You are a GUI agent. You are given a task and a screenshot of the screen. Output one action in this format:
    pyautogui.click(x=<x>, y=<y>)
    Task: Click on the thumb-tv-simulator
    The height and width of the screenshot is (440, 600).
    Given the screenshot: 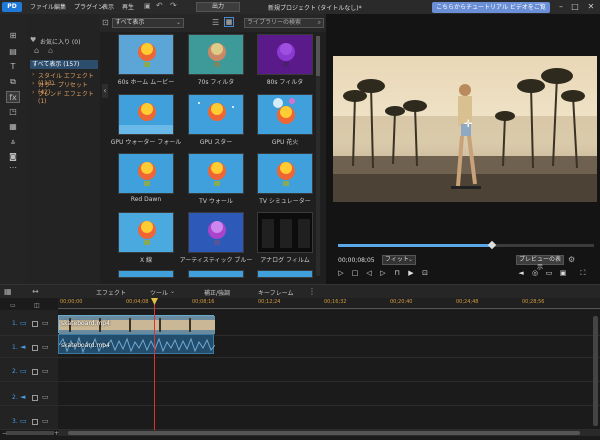 What is the action you would take?
    pyautogui.click(x=285, y=173)
    